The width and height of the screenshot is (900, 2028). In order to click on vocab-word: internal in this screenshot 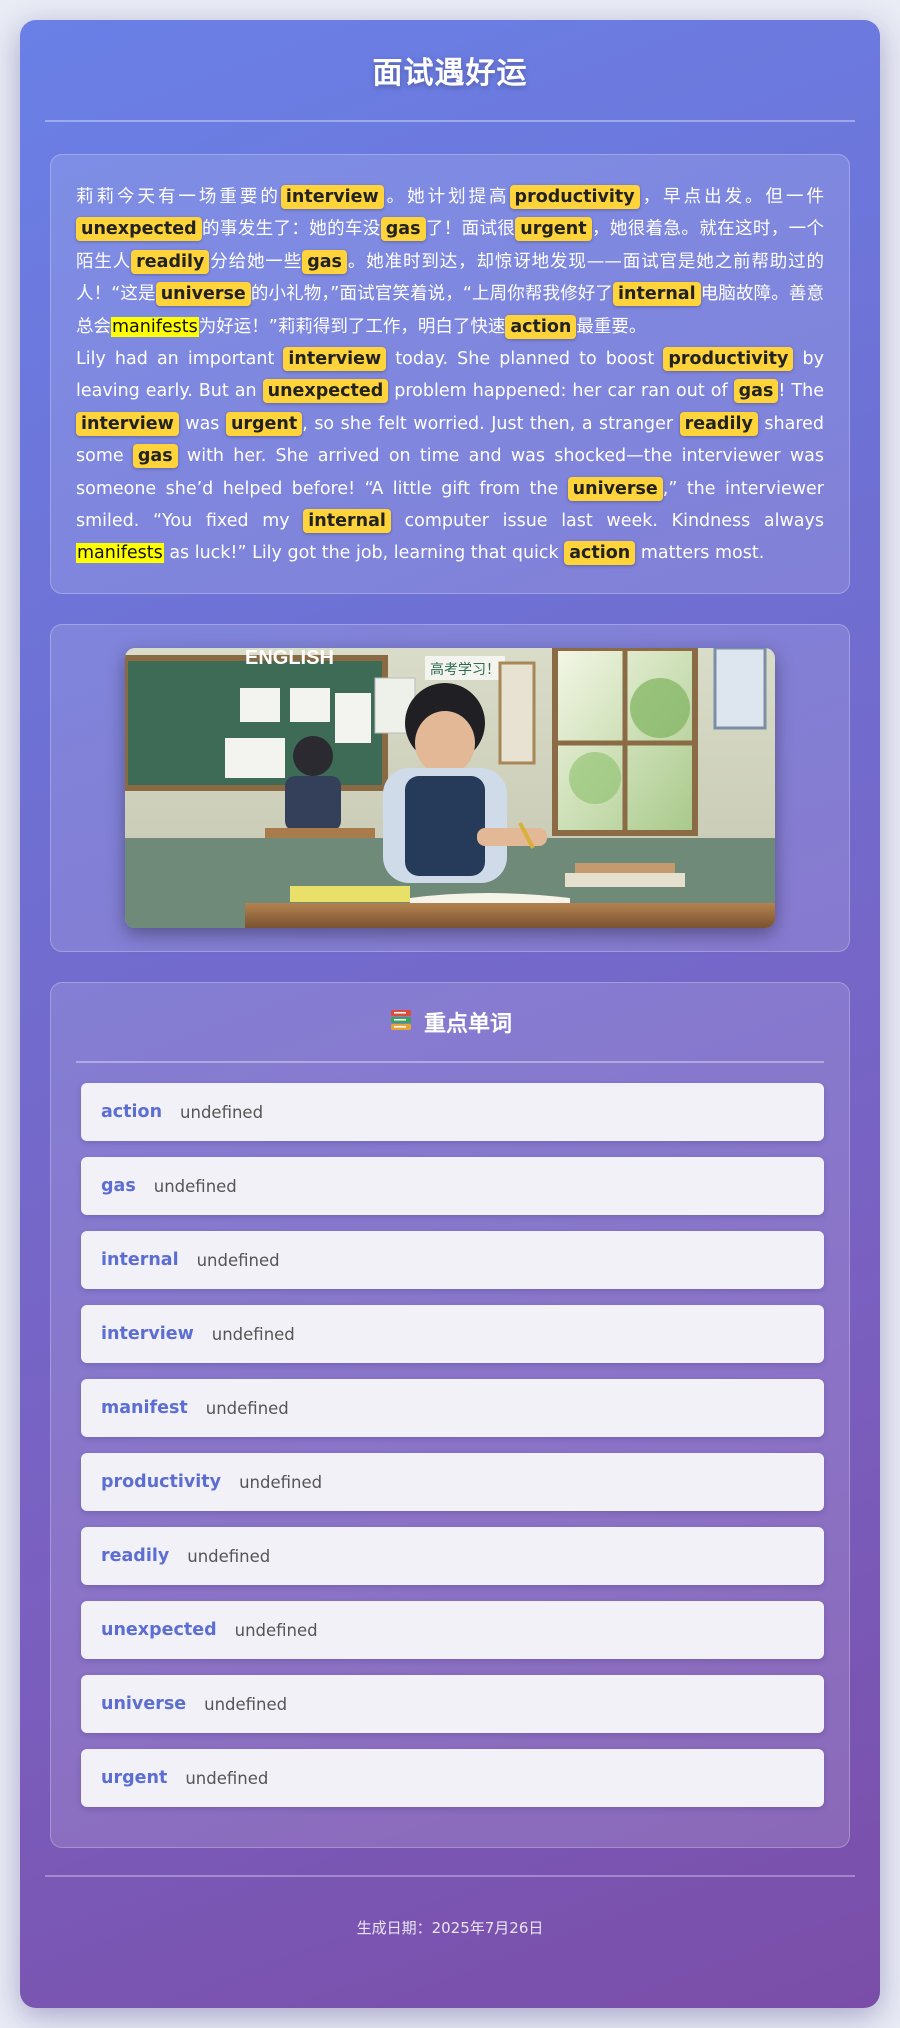, I will do `click(140, 1260)`.